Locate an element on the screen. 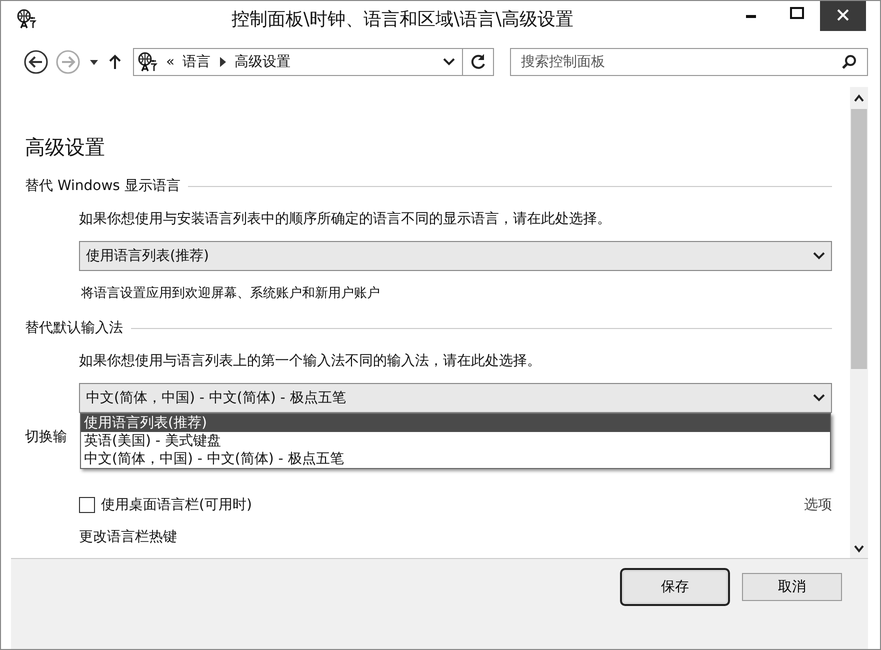  forward-icon is located at coordinates (68, 62).